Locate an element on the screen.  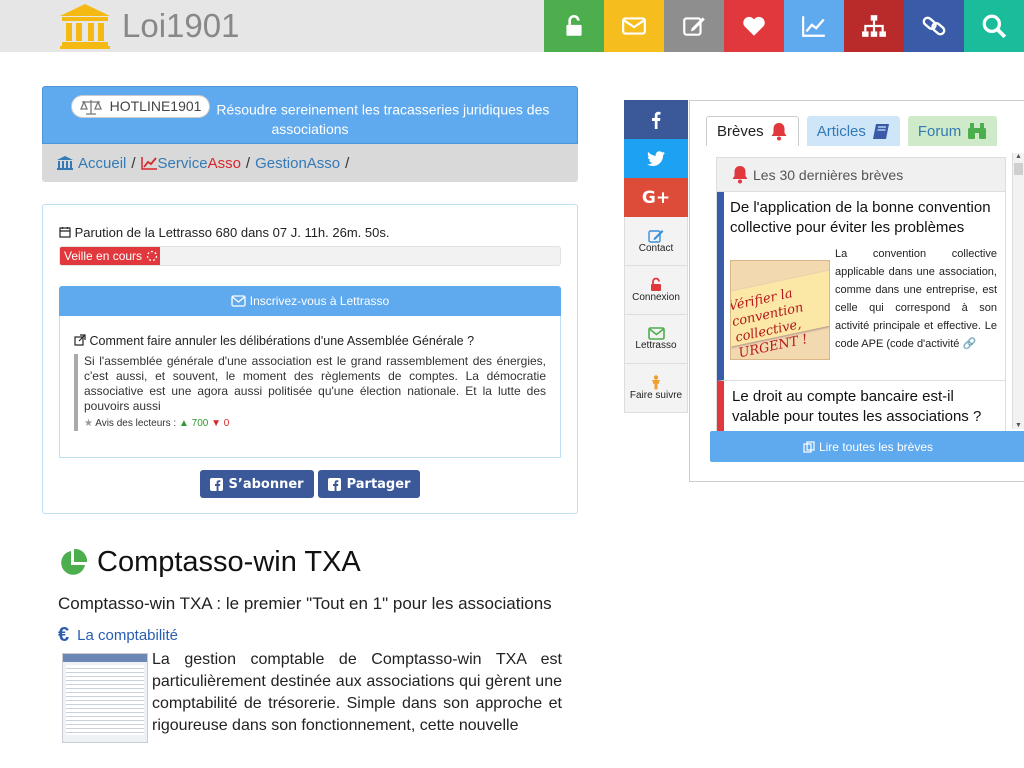
home-institution-icon is located at coordinates (65, 163).